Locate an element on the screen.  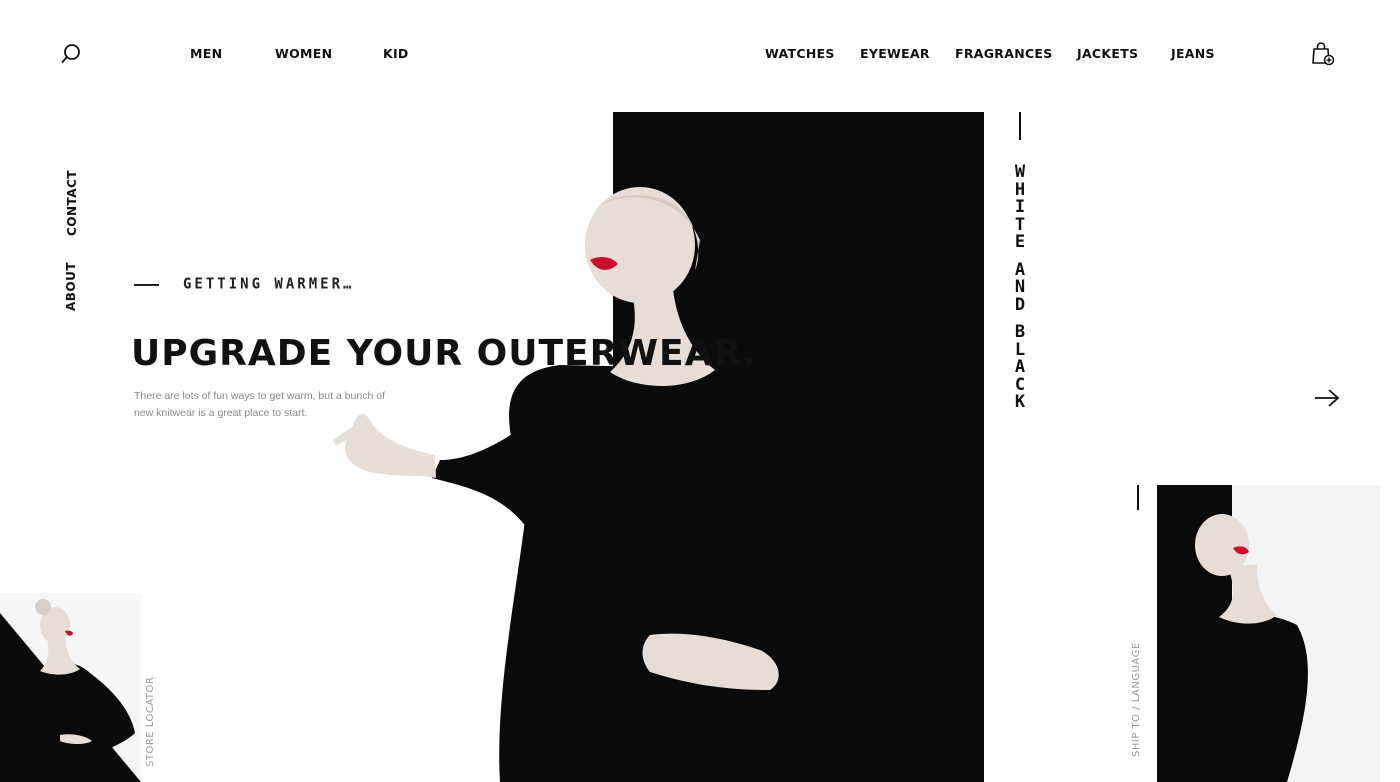
nav-jeans: JEANS is located at coordinates (1193, 53).